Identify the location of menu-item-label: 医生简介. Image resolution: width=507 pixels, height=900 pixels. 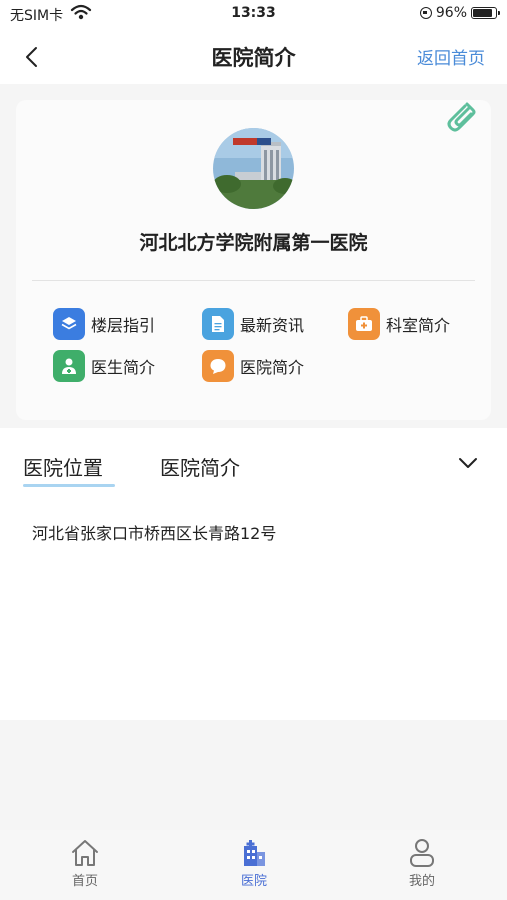
(123, 367).